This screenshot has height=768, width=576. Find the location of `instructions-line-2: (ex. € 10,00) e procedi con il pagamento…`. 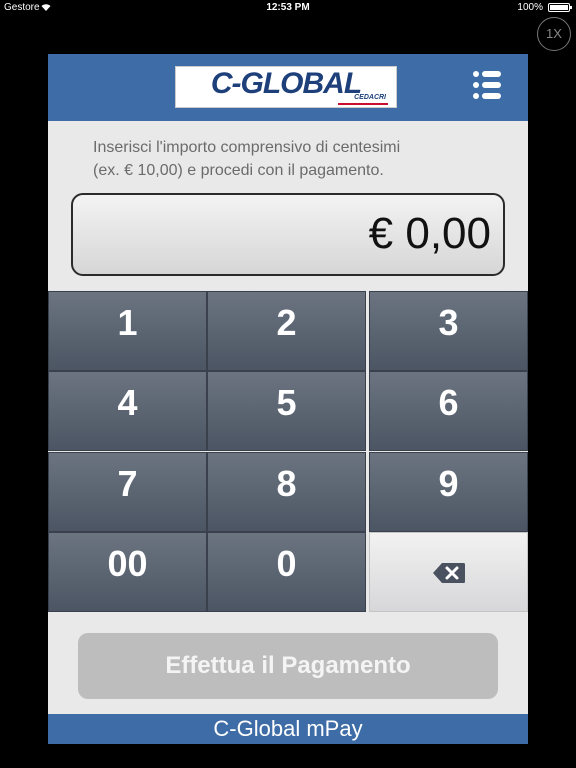

instructions-line-2: (ex. € 10,00) e procedi con il pagamento… is located at coordinates (238, 170).